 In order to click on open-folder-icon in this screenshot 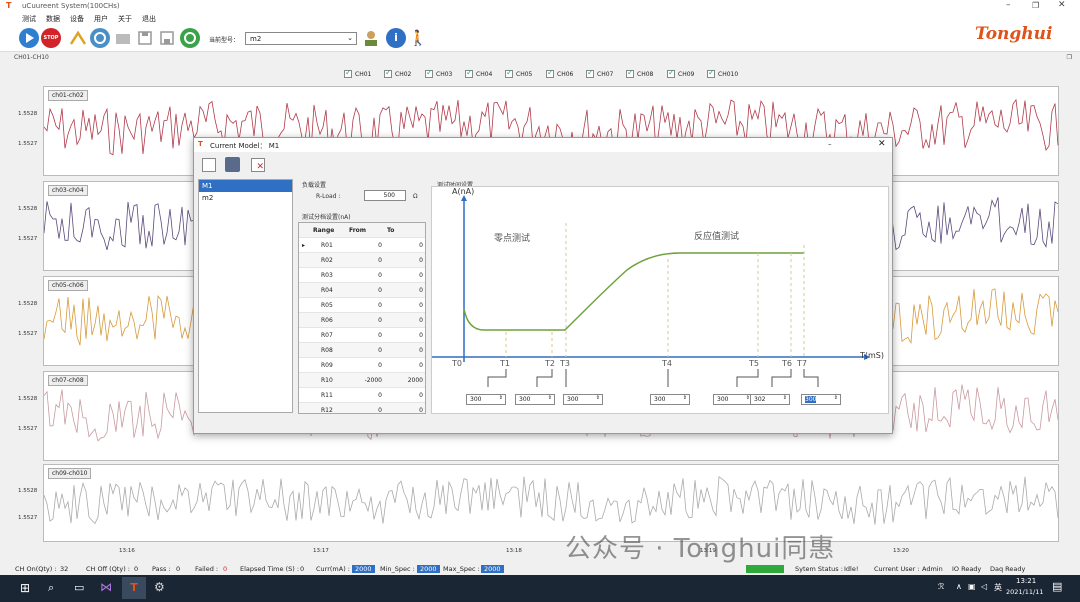, I will do `click(123, 38)`.